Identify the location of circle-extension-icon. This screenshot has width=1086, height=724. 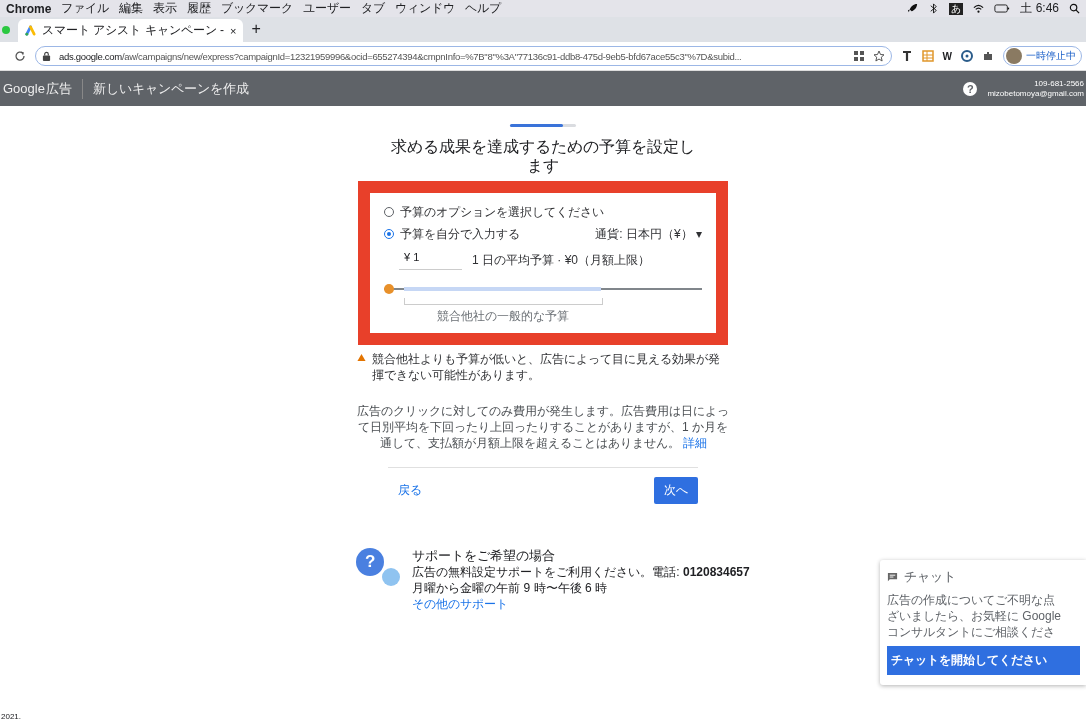
(967, 56).